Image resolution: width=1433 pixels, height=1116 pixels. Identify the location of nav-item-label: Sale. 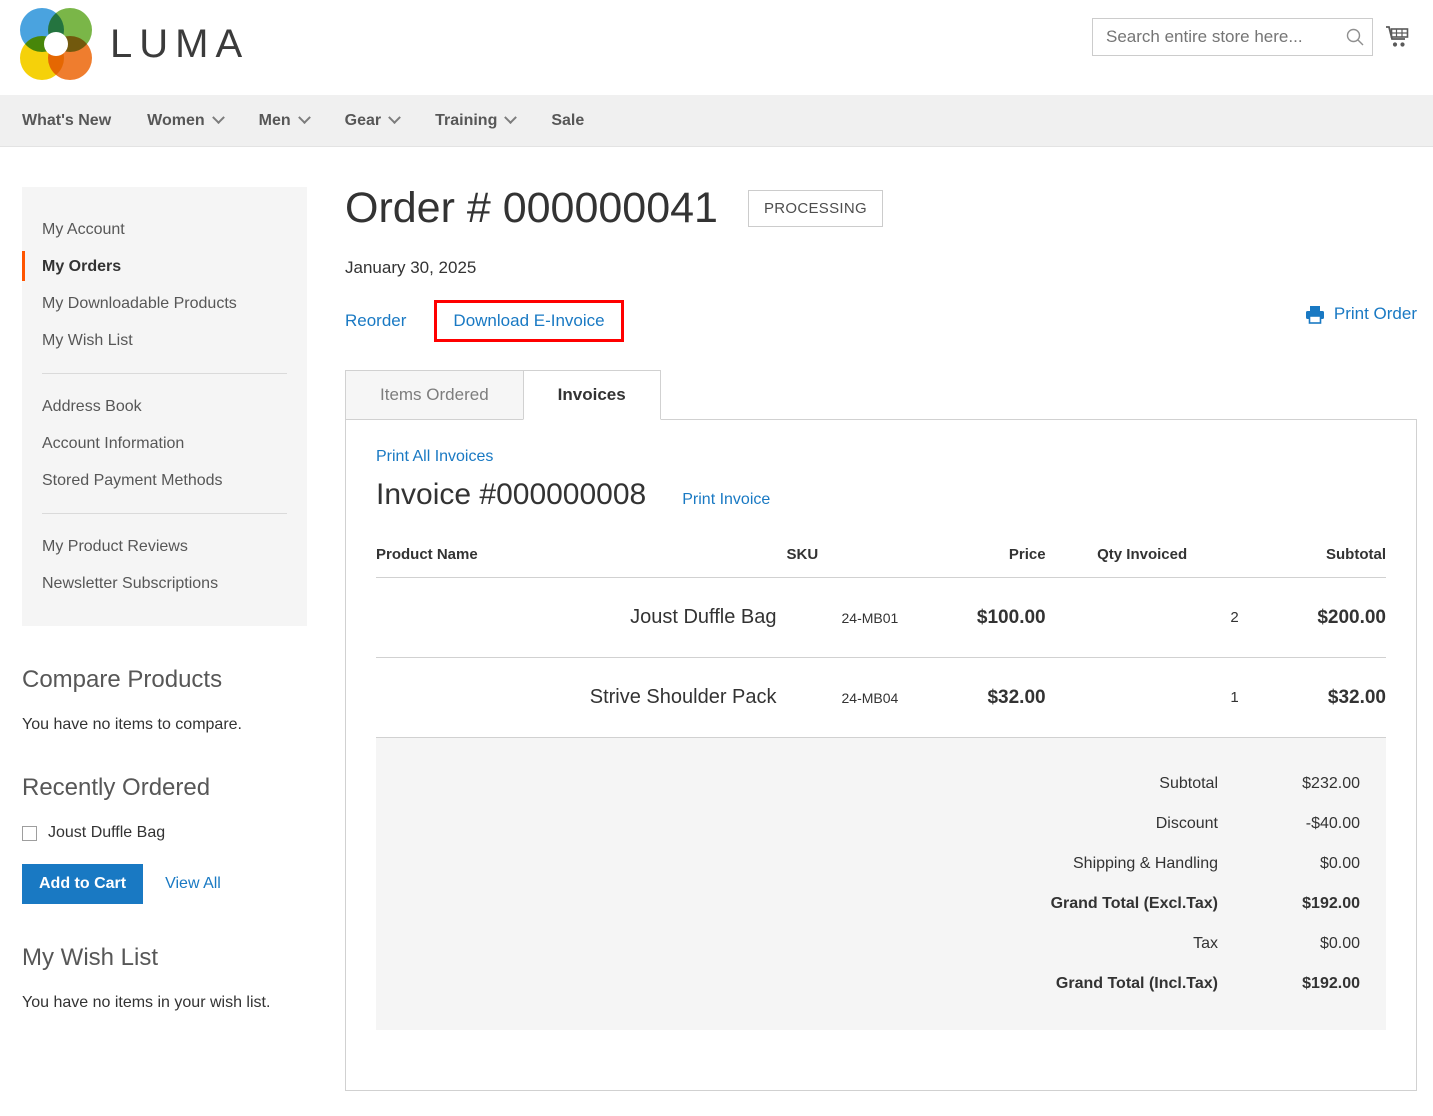
(568, 120).